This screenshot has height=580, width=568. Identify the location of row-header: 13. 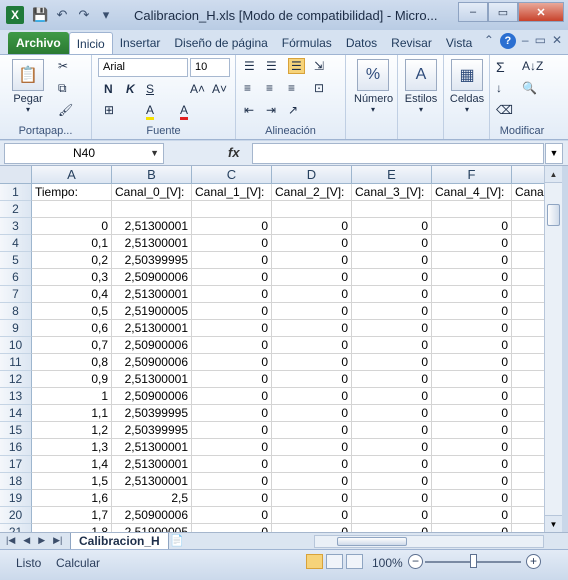
(16, 396).